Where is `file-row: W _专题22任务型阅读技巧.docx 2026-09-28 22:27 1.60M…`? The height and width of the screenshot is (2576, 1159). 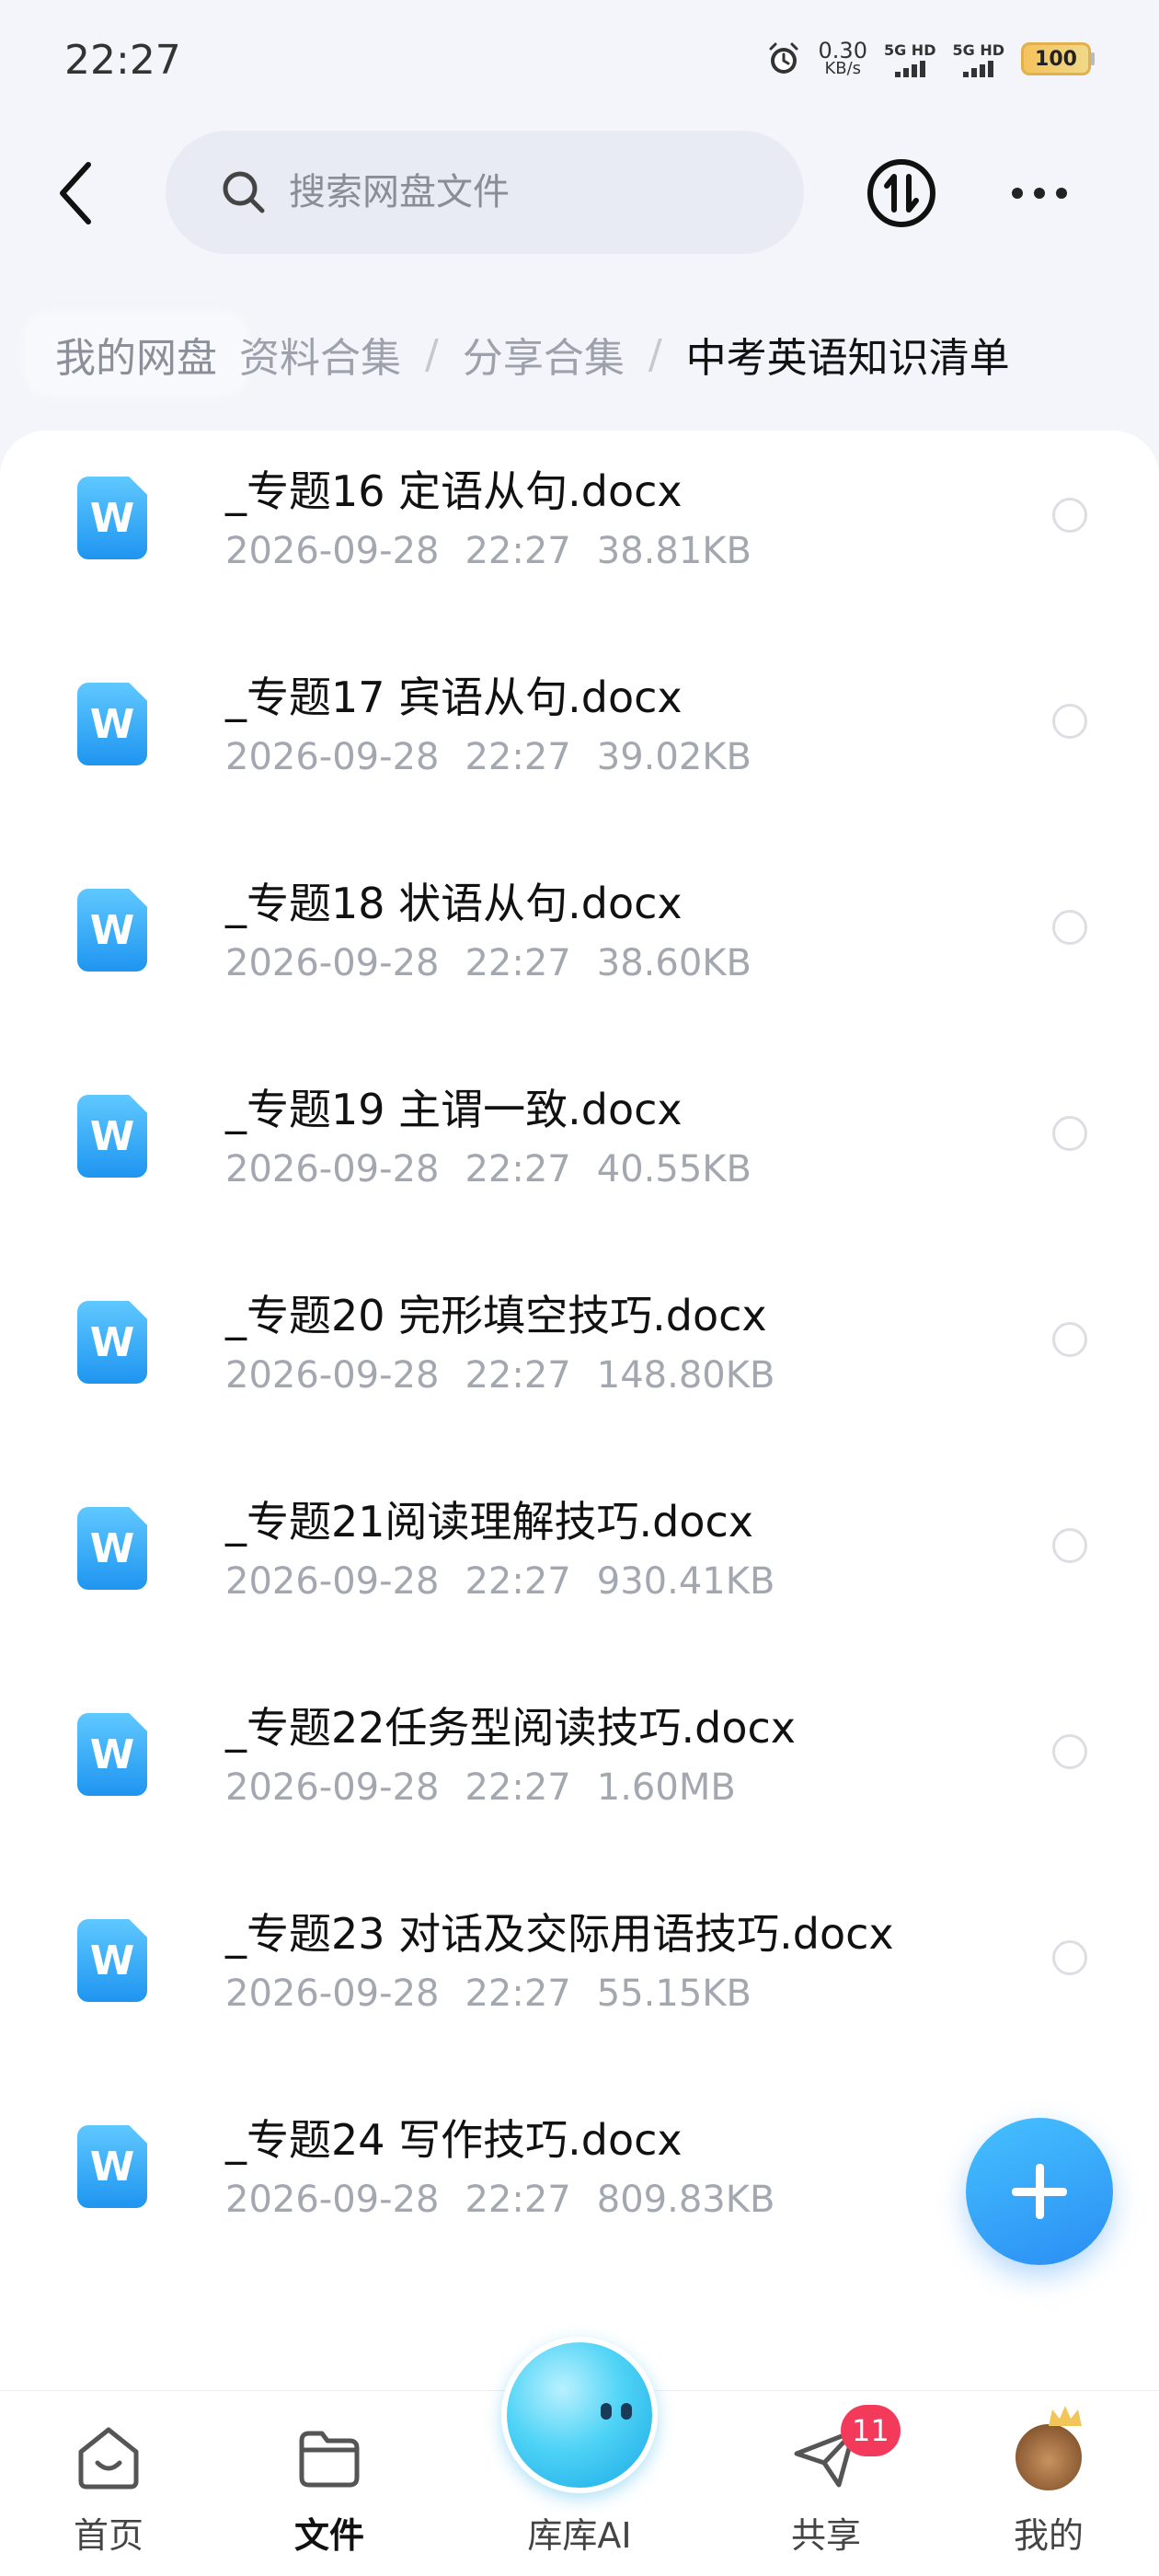 file-row: W _专题22任务型阅读技巧.docx 2026-09-28 22:27 1.60M… is located at coordinates (579, 1770).